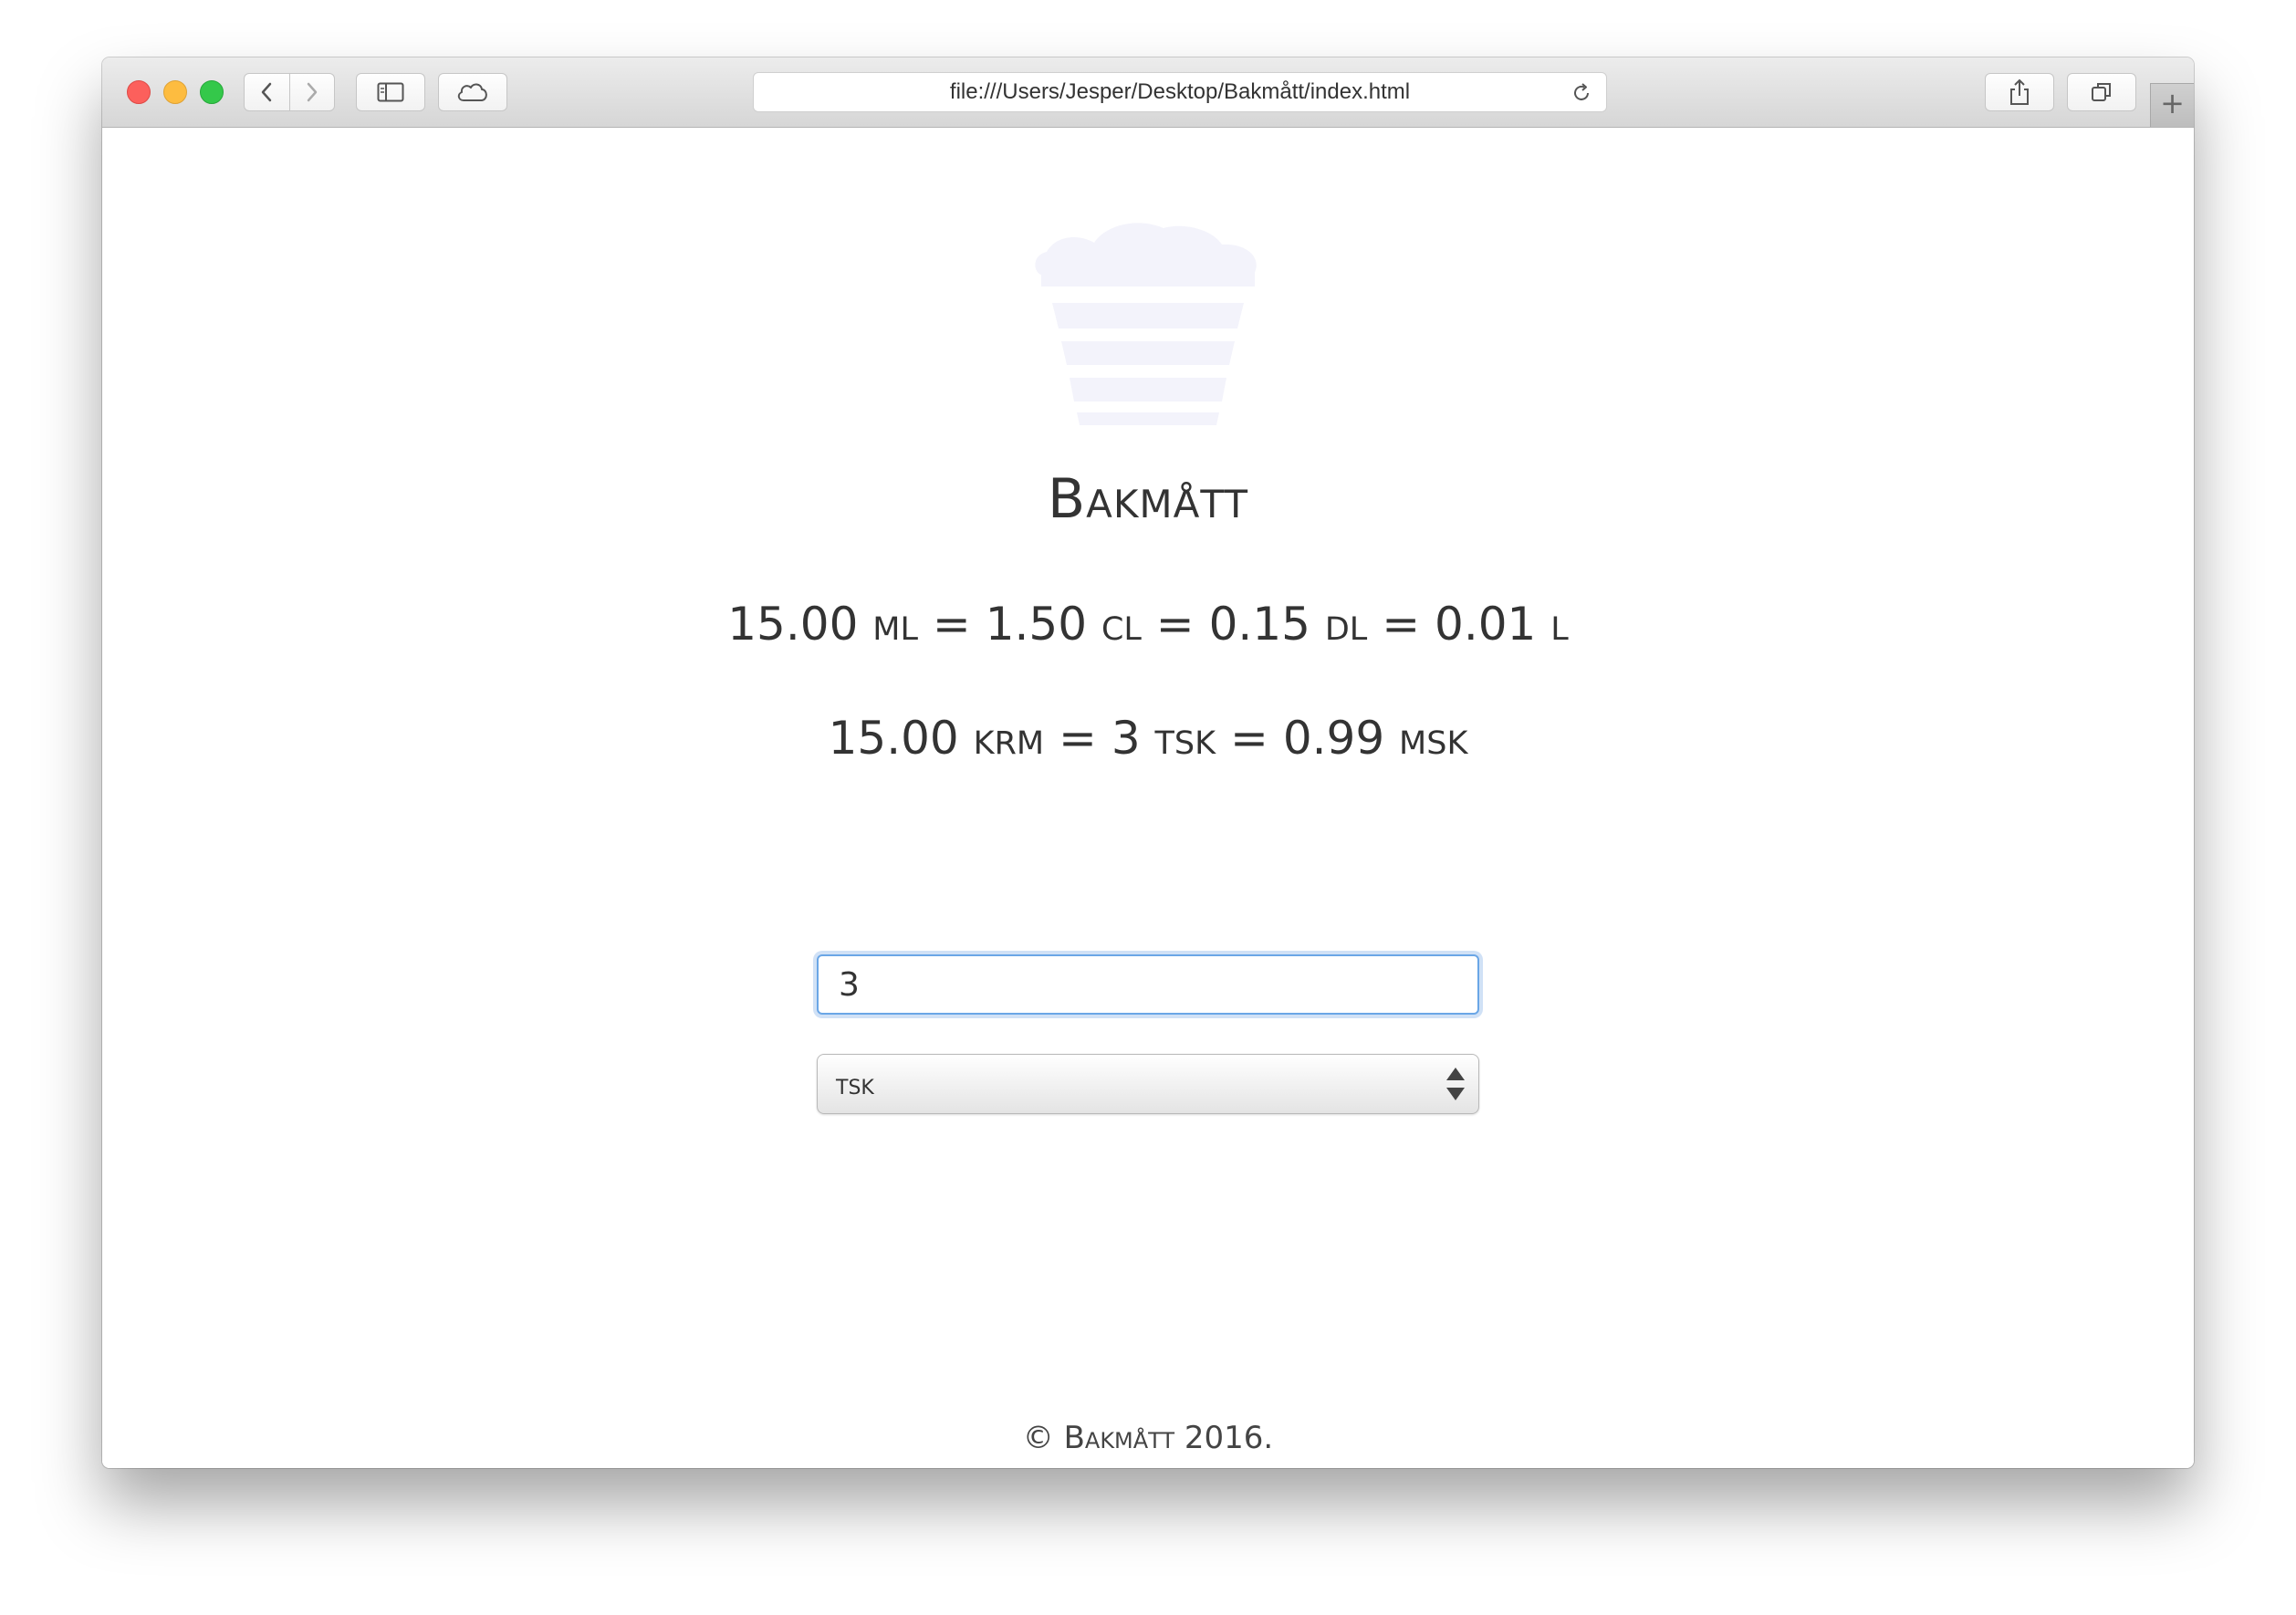 The height and width of the screenshot is (1615, 2296). What do you see at coordinates (1148, 624) in the screenshot?
I see `metric-conversion-line: 15.00 ml = 1.50 cl = 0.15 dl = 0.01 l` at bounding box center [1148, 624].